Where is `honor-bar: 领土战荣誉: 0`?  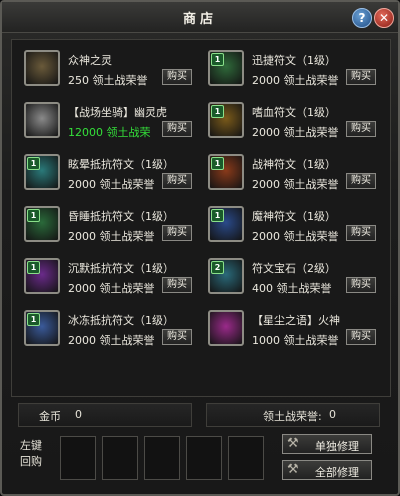
honor-bar: 领土战荣誉: 0 is located at coordinates (293, 415).